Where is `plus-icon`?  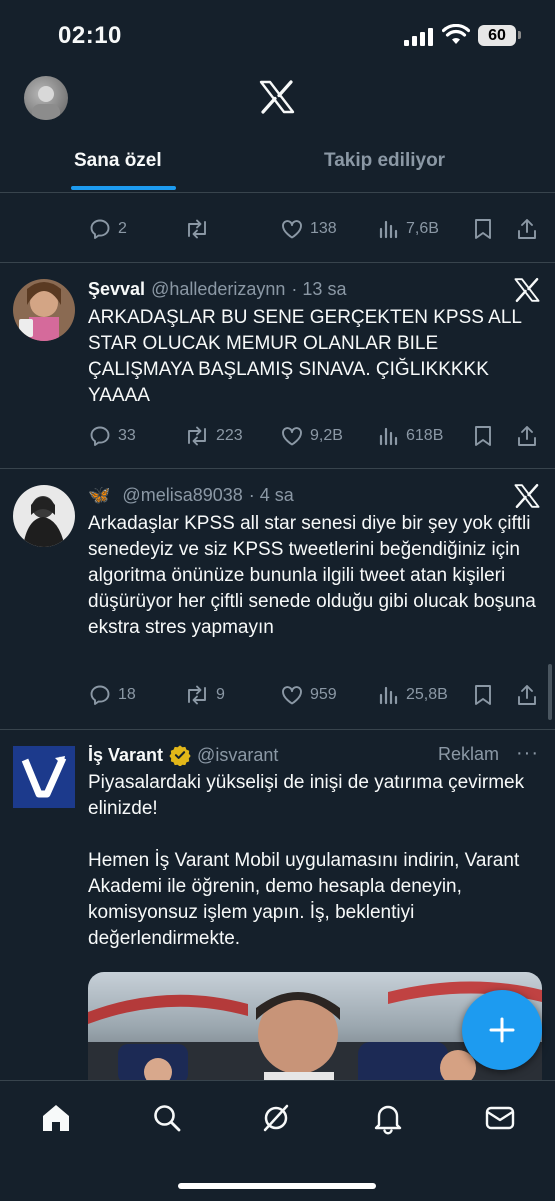
plus-icon is located at coordinates (502, 1030).